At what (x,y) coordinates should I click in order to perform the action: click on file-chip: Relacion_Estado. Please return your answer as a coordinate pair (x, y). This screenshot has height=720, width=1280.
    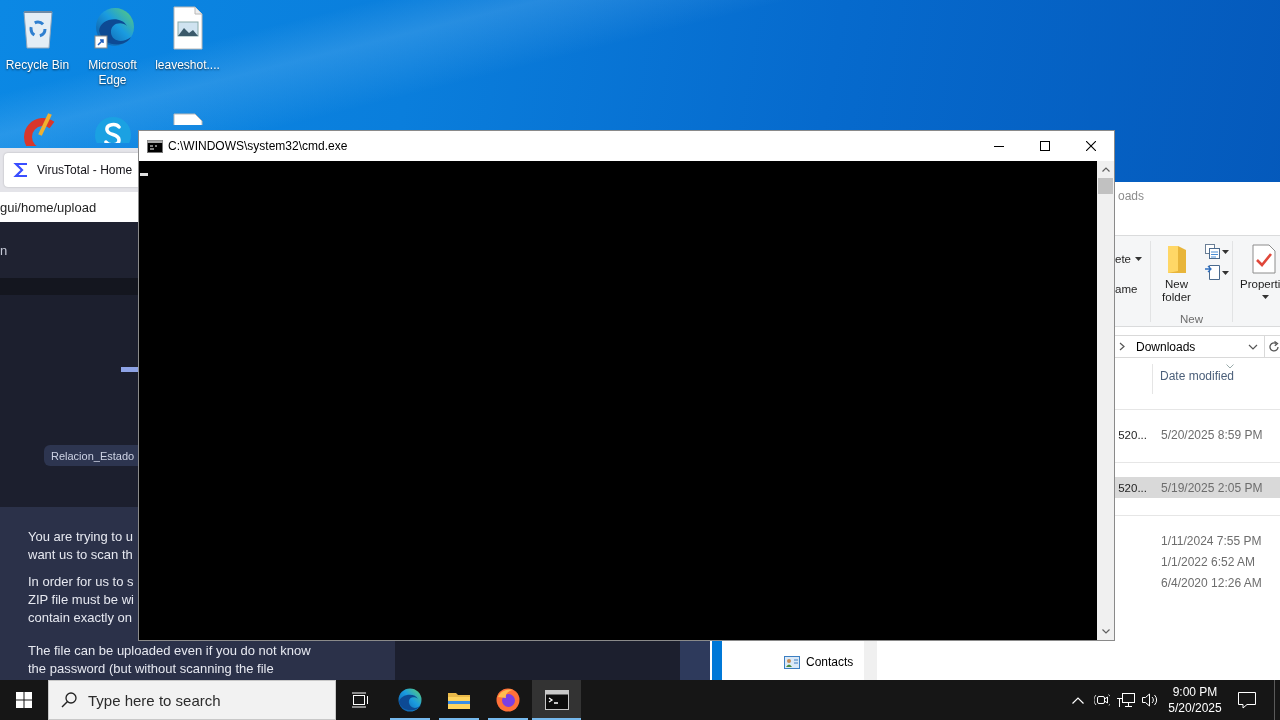
    Looking at the image, I should click on (91, 455).